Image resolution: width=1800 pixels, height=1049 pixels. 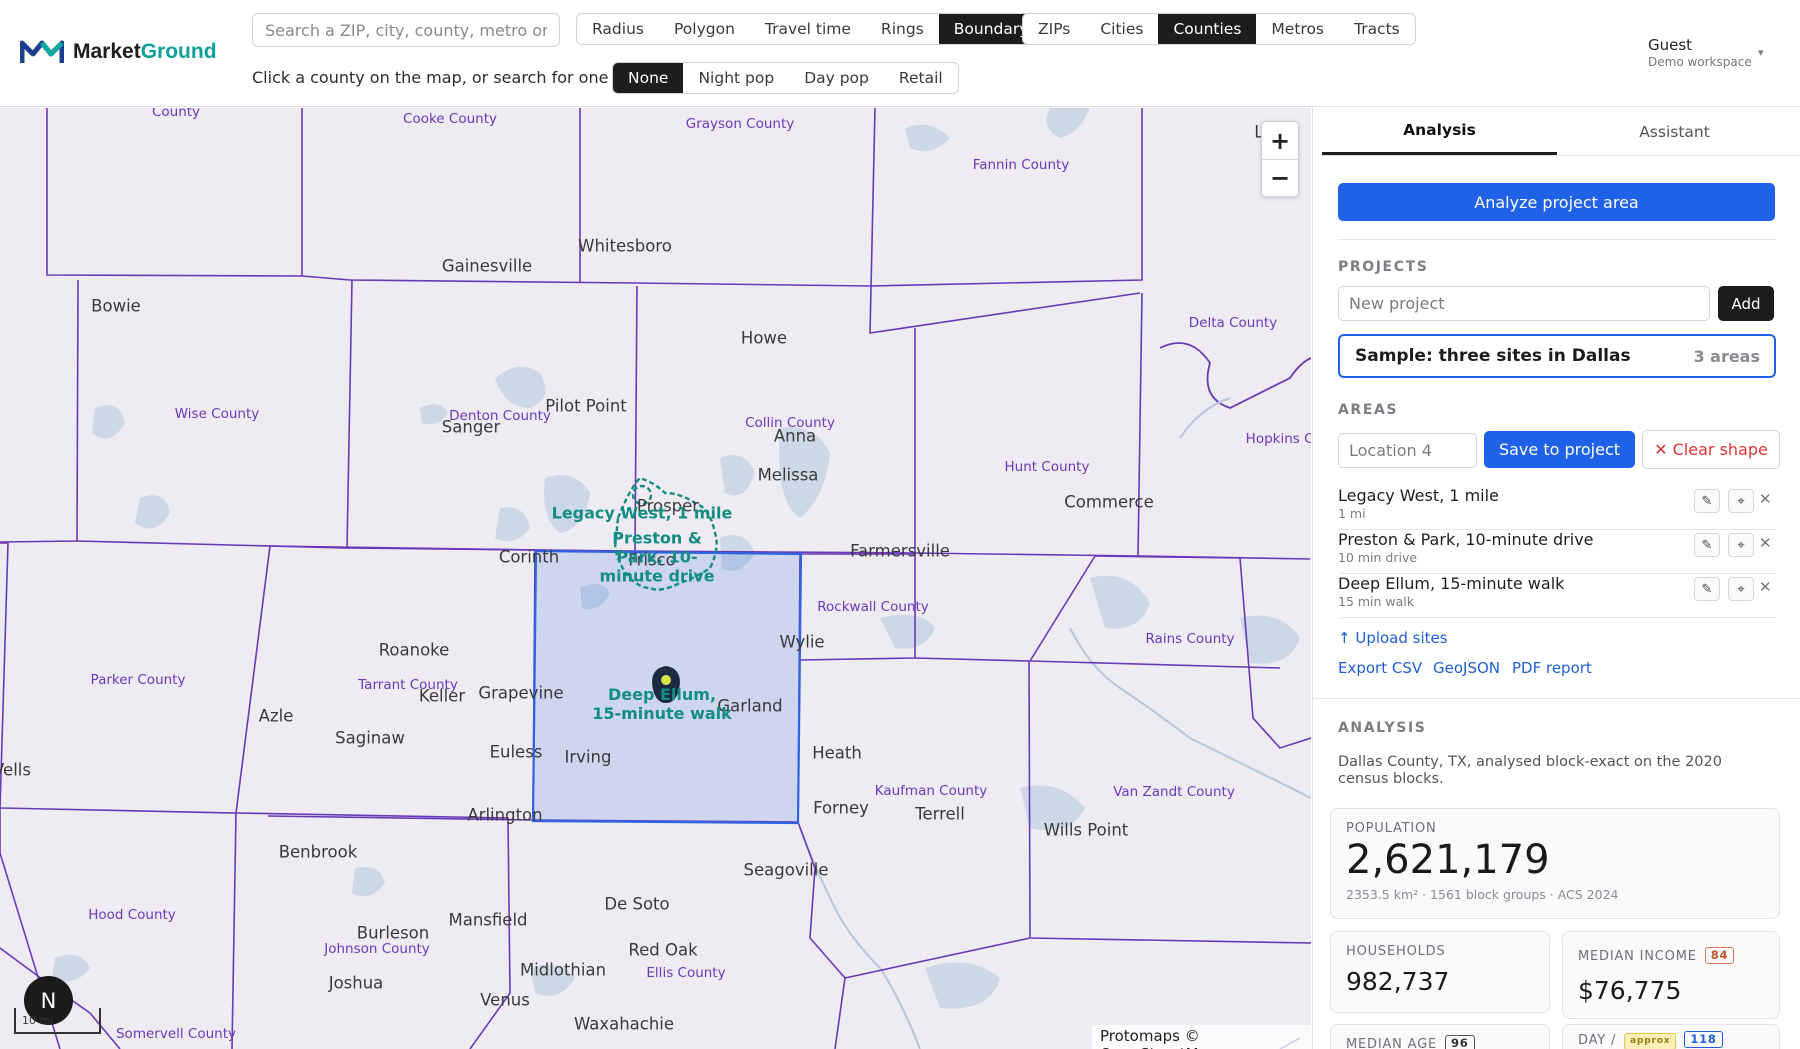 What do you see at coordinates (902, 29) in the screenshot?
I see `mode-option-rings: Rings` at bounding box center [902, 29].